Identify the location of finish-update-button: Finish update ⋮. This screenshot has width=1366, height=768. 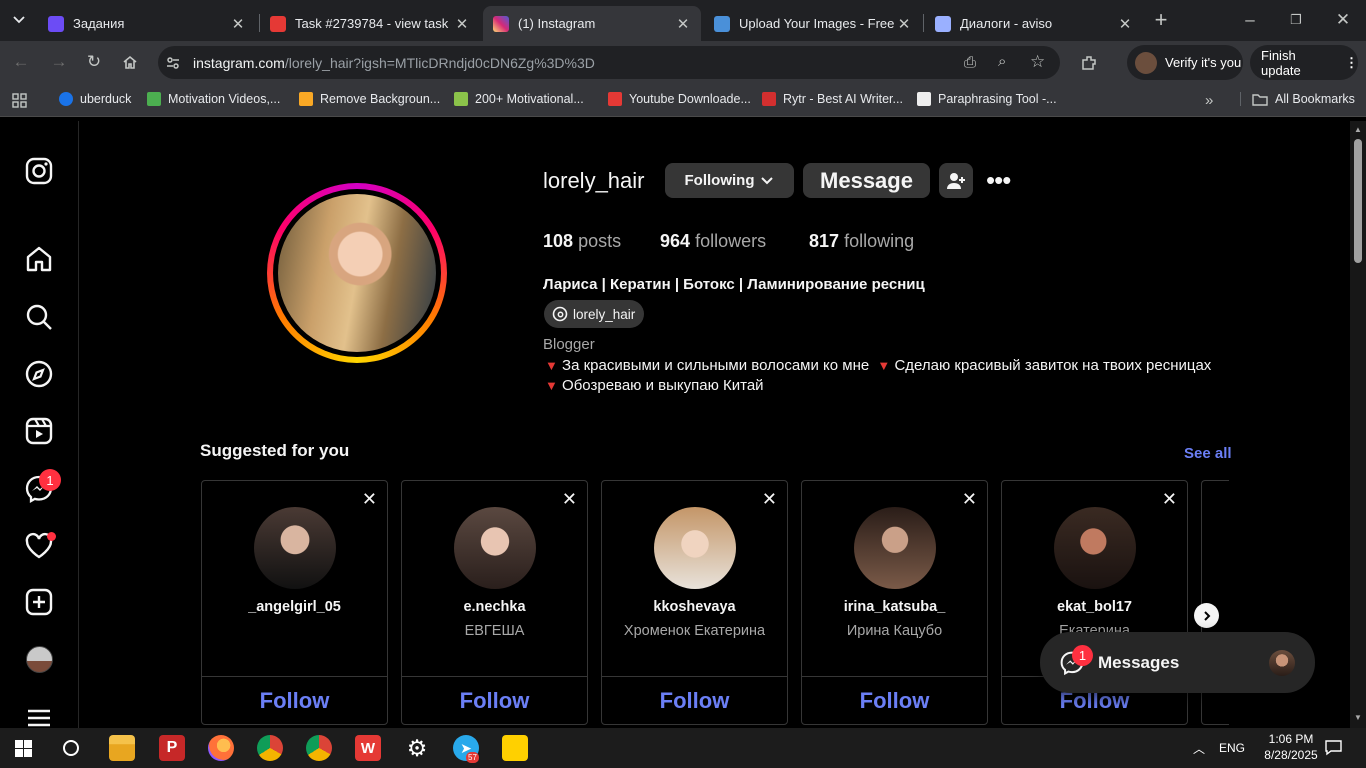
(1304, 62).